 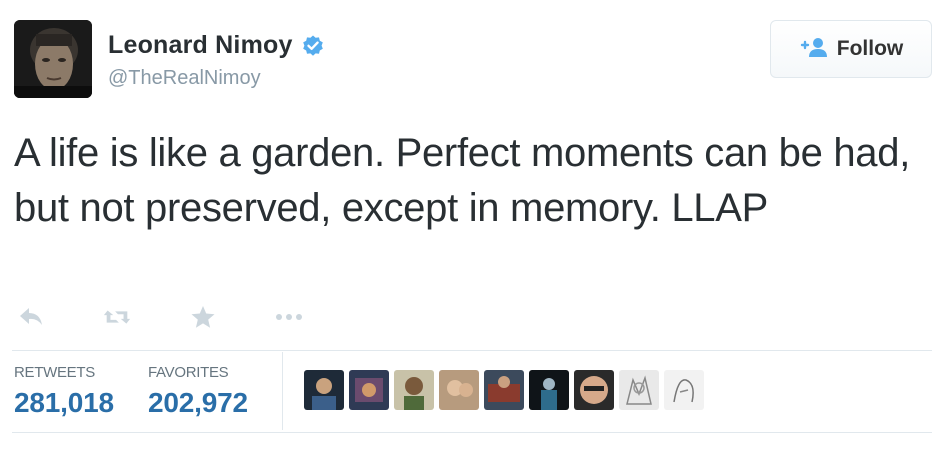 I want to click on follow-button: Follow, so click(x=851, y=49).